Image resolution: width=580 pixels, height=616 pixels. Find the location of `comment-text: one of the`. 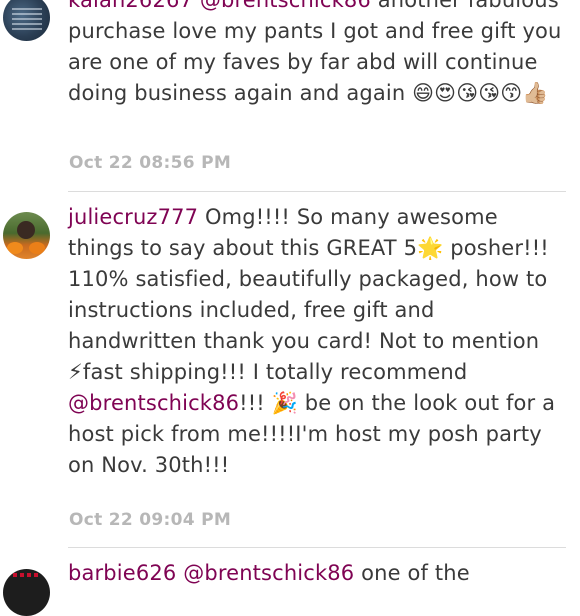

comment-text: one of the is located at coordinates (412, 573).